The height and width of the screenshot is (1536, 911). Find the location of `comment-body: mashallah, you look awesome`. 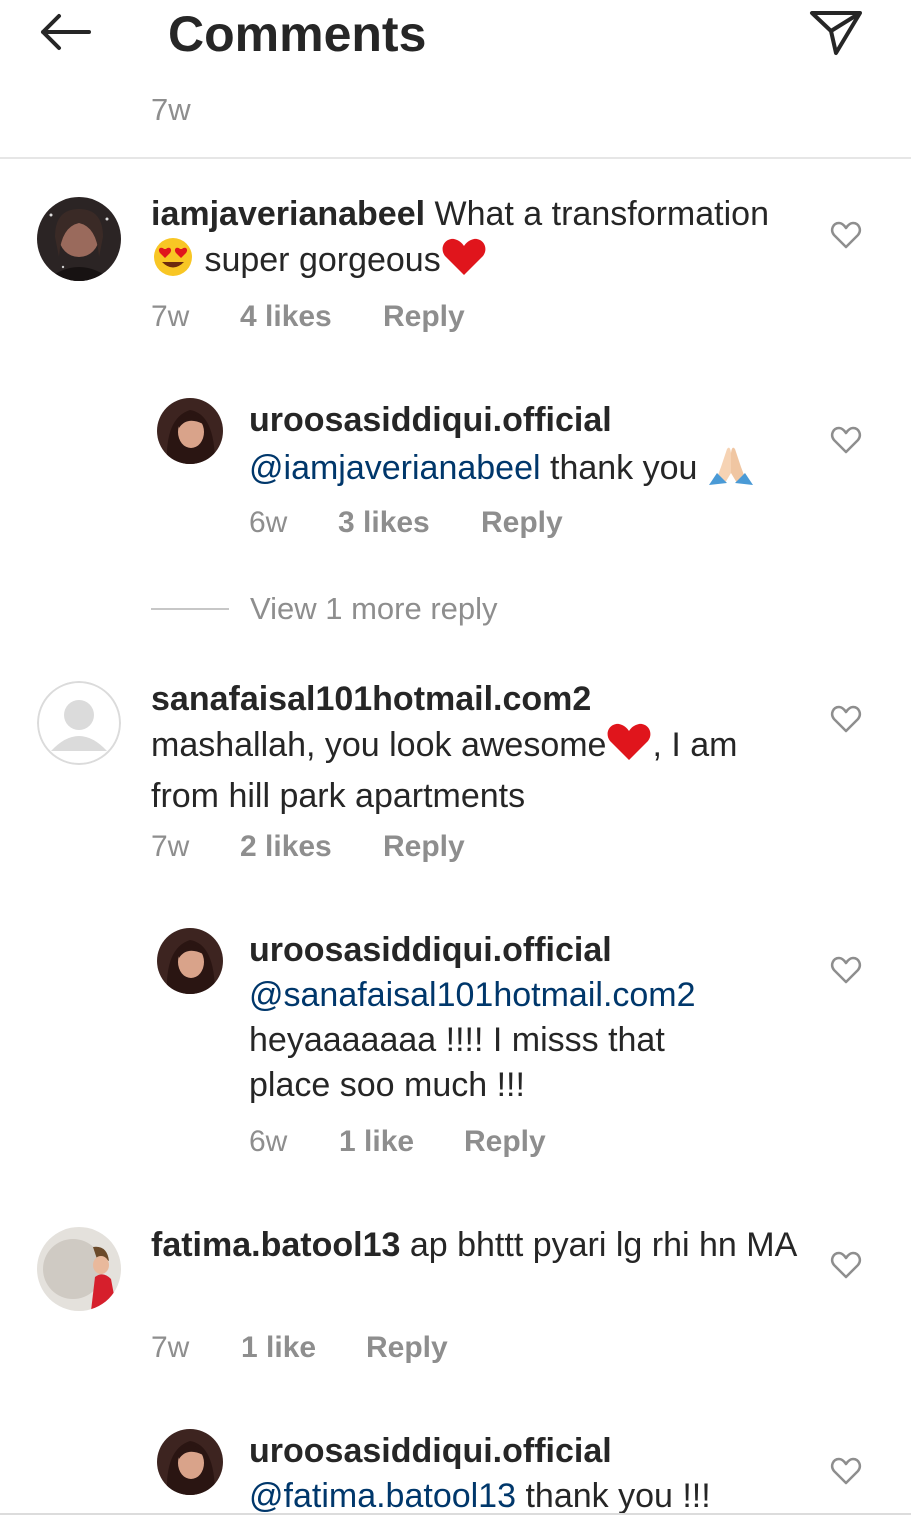

comment-body: mashallah, you look awesome is located at coordinates (379, 745).